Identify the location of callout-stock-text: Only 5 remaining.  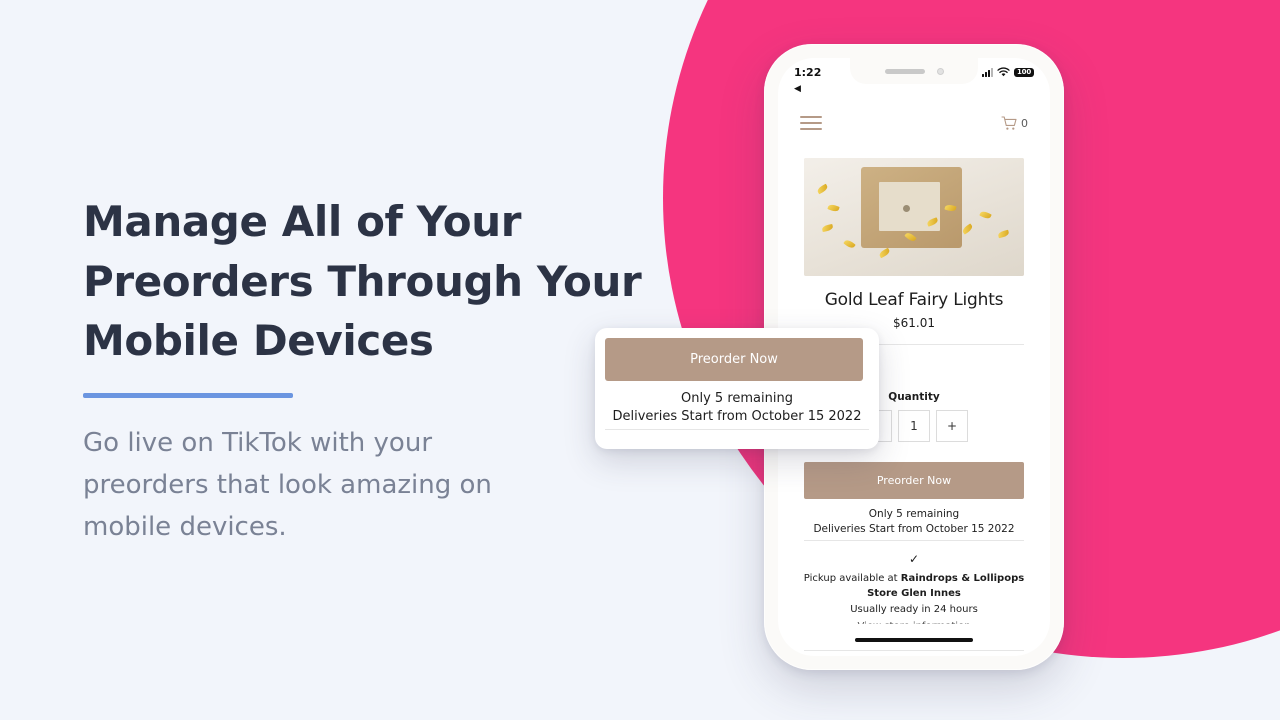
(737, 398).